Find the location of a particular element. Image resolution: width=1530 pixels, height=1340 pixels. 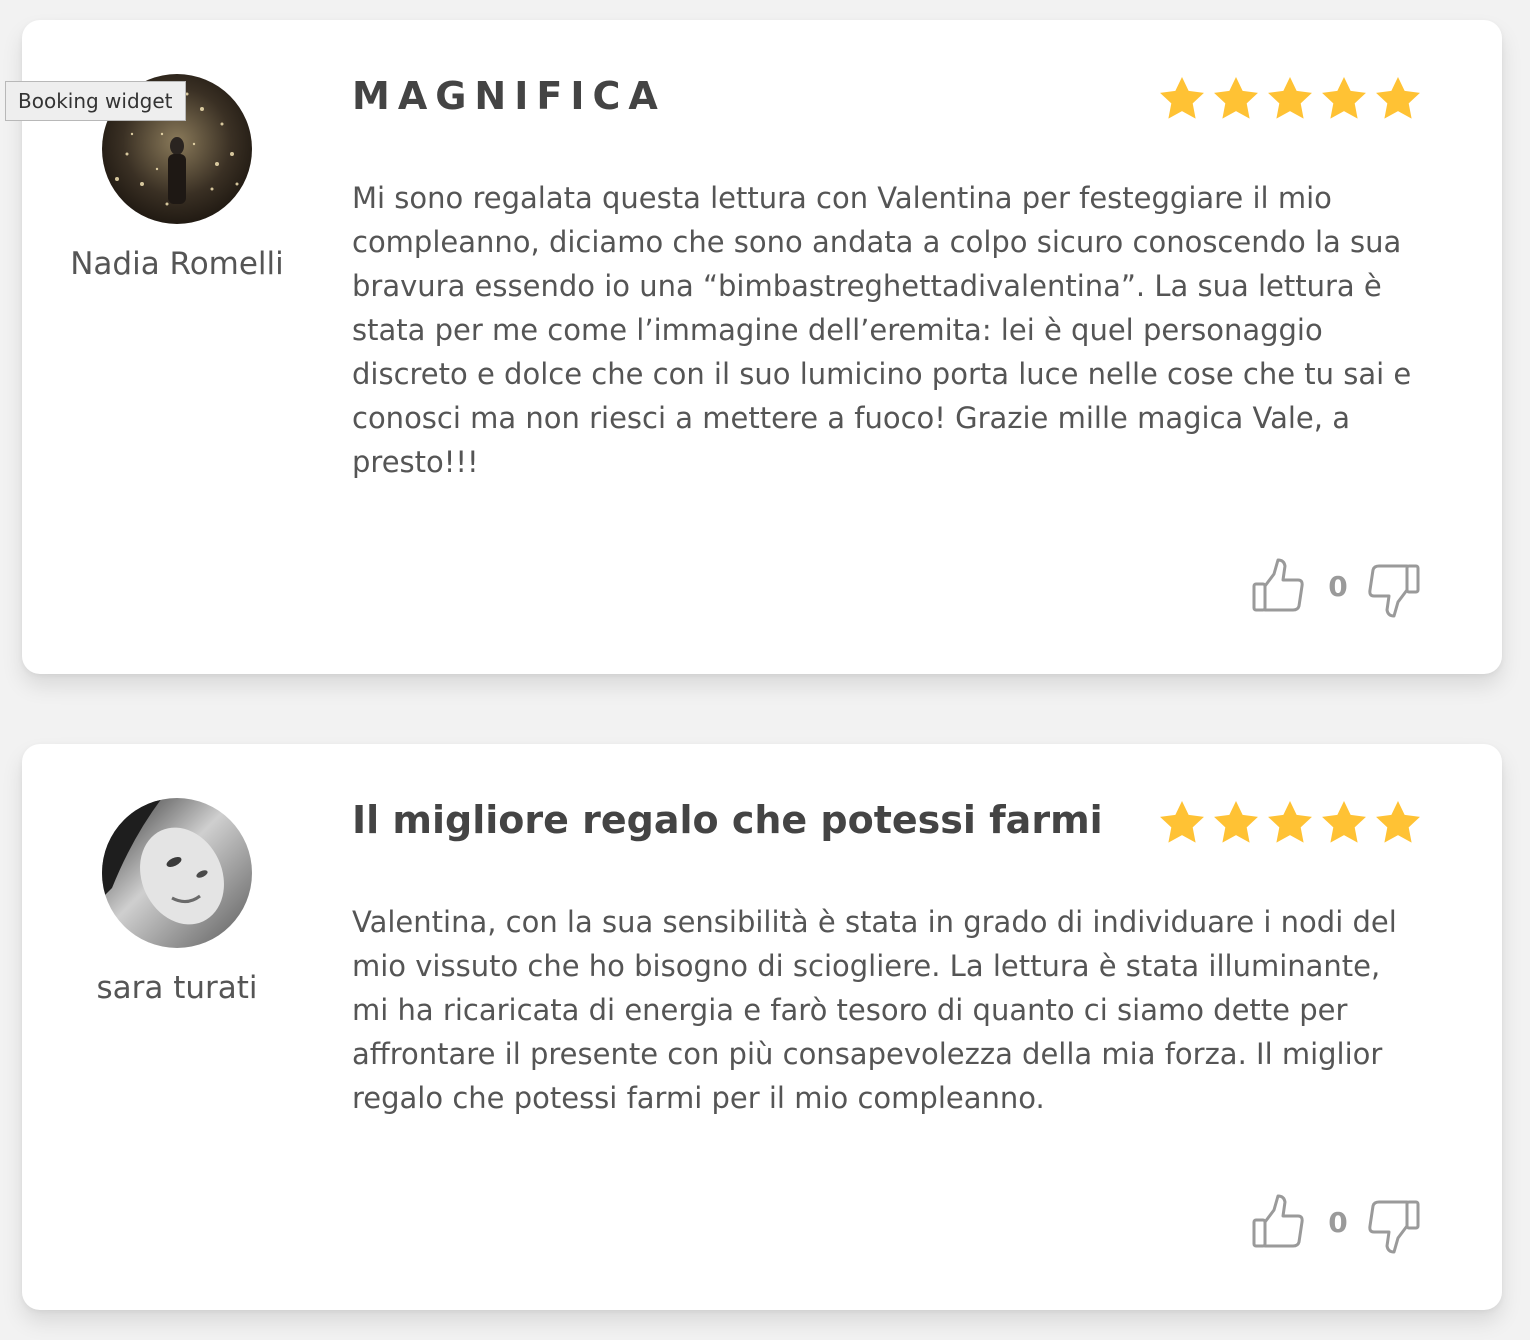

review-author: sara turati is located at coordinates (177, 988).